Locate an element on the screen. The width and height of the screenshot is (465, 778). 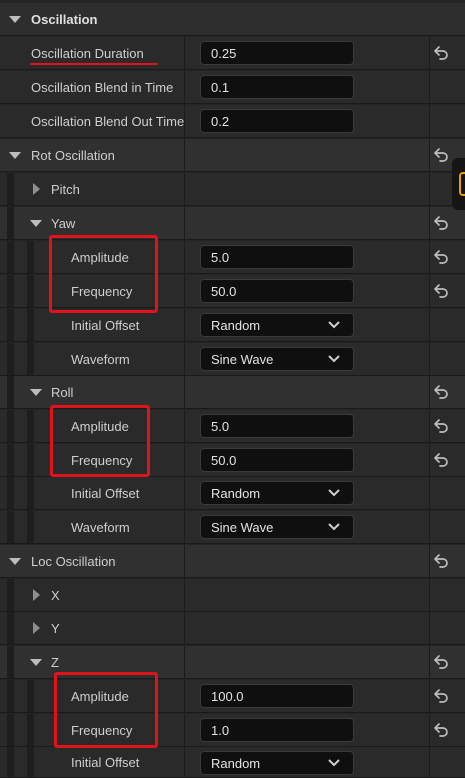
property-row-z-amplitude: Amplitude 100.0 is located at coordinates (232, 696).